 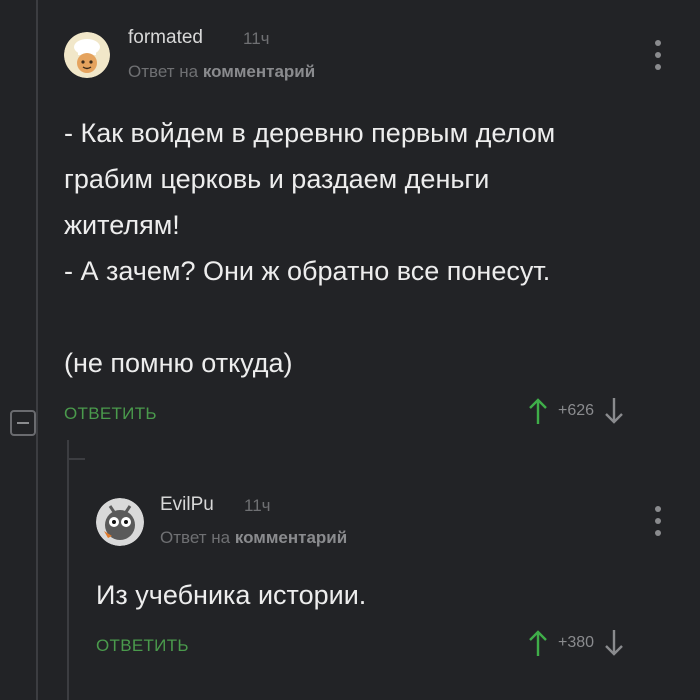 I want to click on comment-line: грабим церковь и раздаем деньги, so click(x=277, y=179).